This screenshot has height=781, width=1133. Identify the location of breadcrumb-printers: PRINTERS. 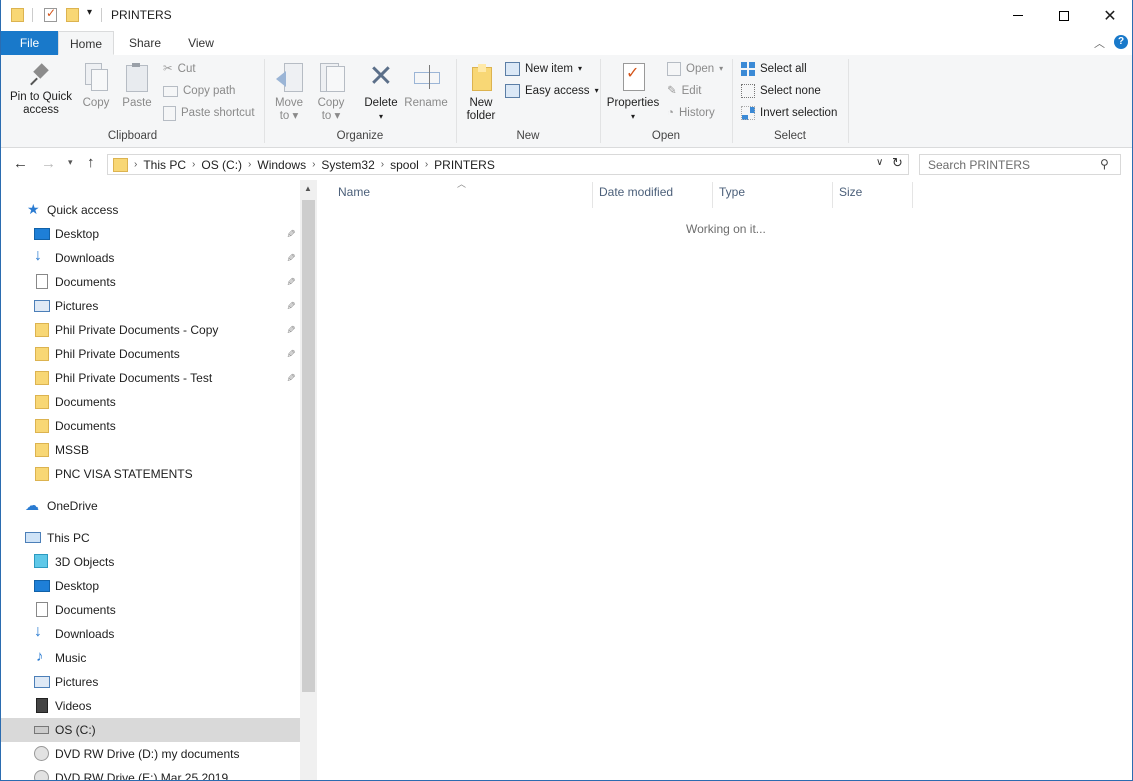
(464, 165).